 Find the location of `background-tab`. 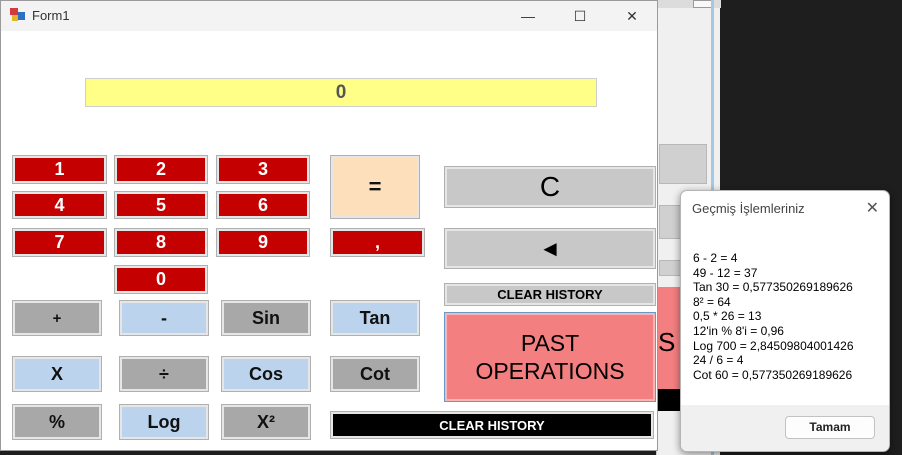

background-tab is located at coordinates (703, 4).